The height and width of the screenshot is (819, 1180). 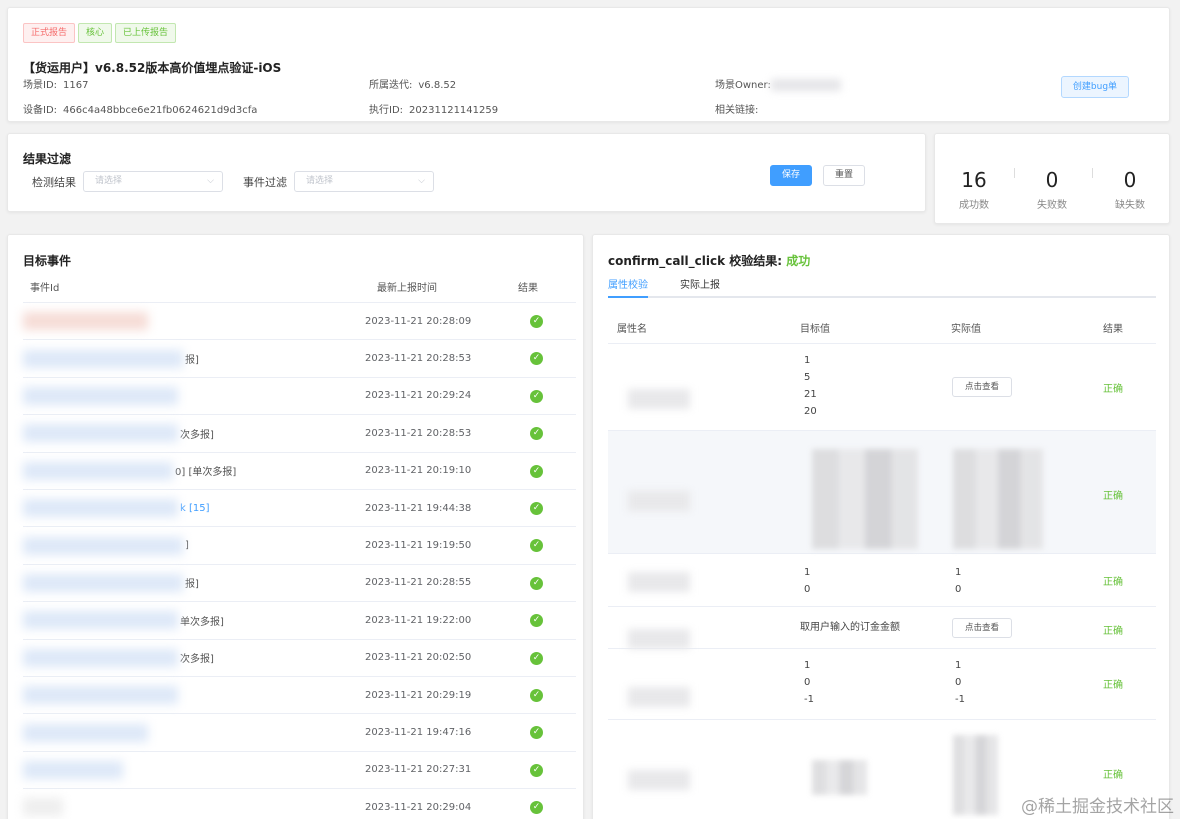 What do you see at coordinates (299, 546) in the screenshot?
I see `table-row: ] 2023-11-21 19:19:50 ✓` at bounding box center [299, 546].